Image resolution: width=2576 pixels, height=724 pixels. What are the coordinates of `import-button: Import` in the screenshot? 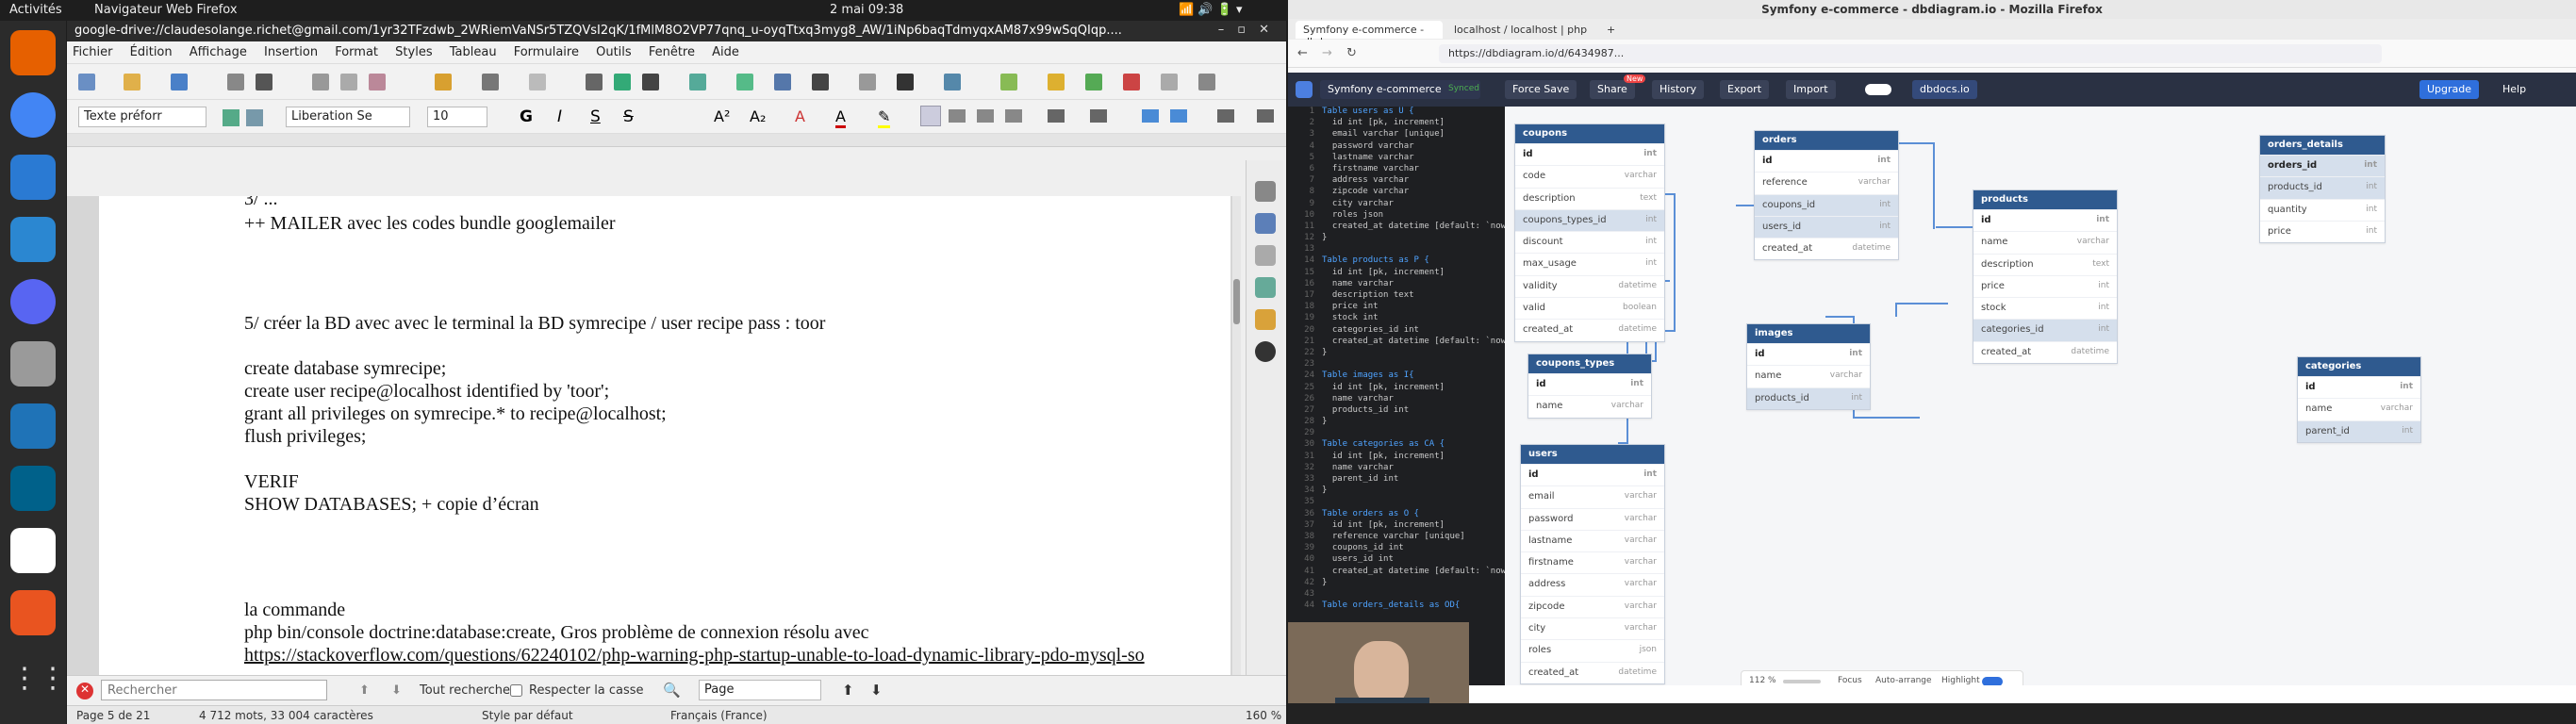 It's located at (1811, 89).